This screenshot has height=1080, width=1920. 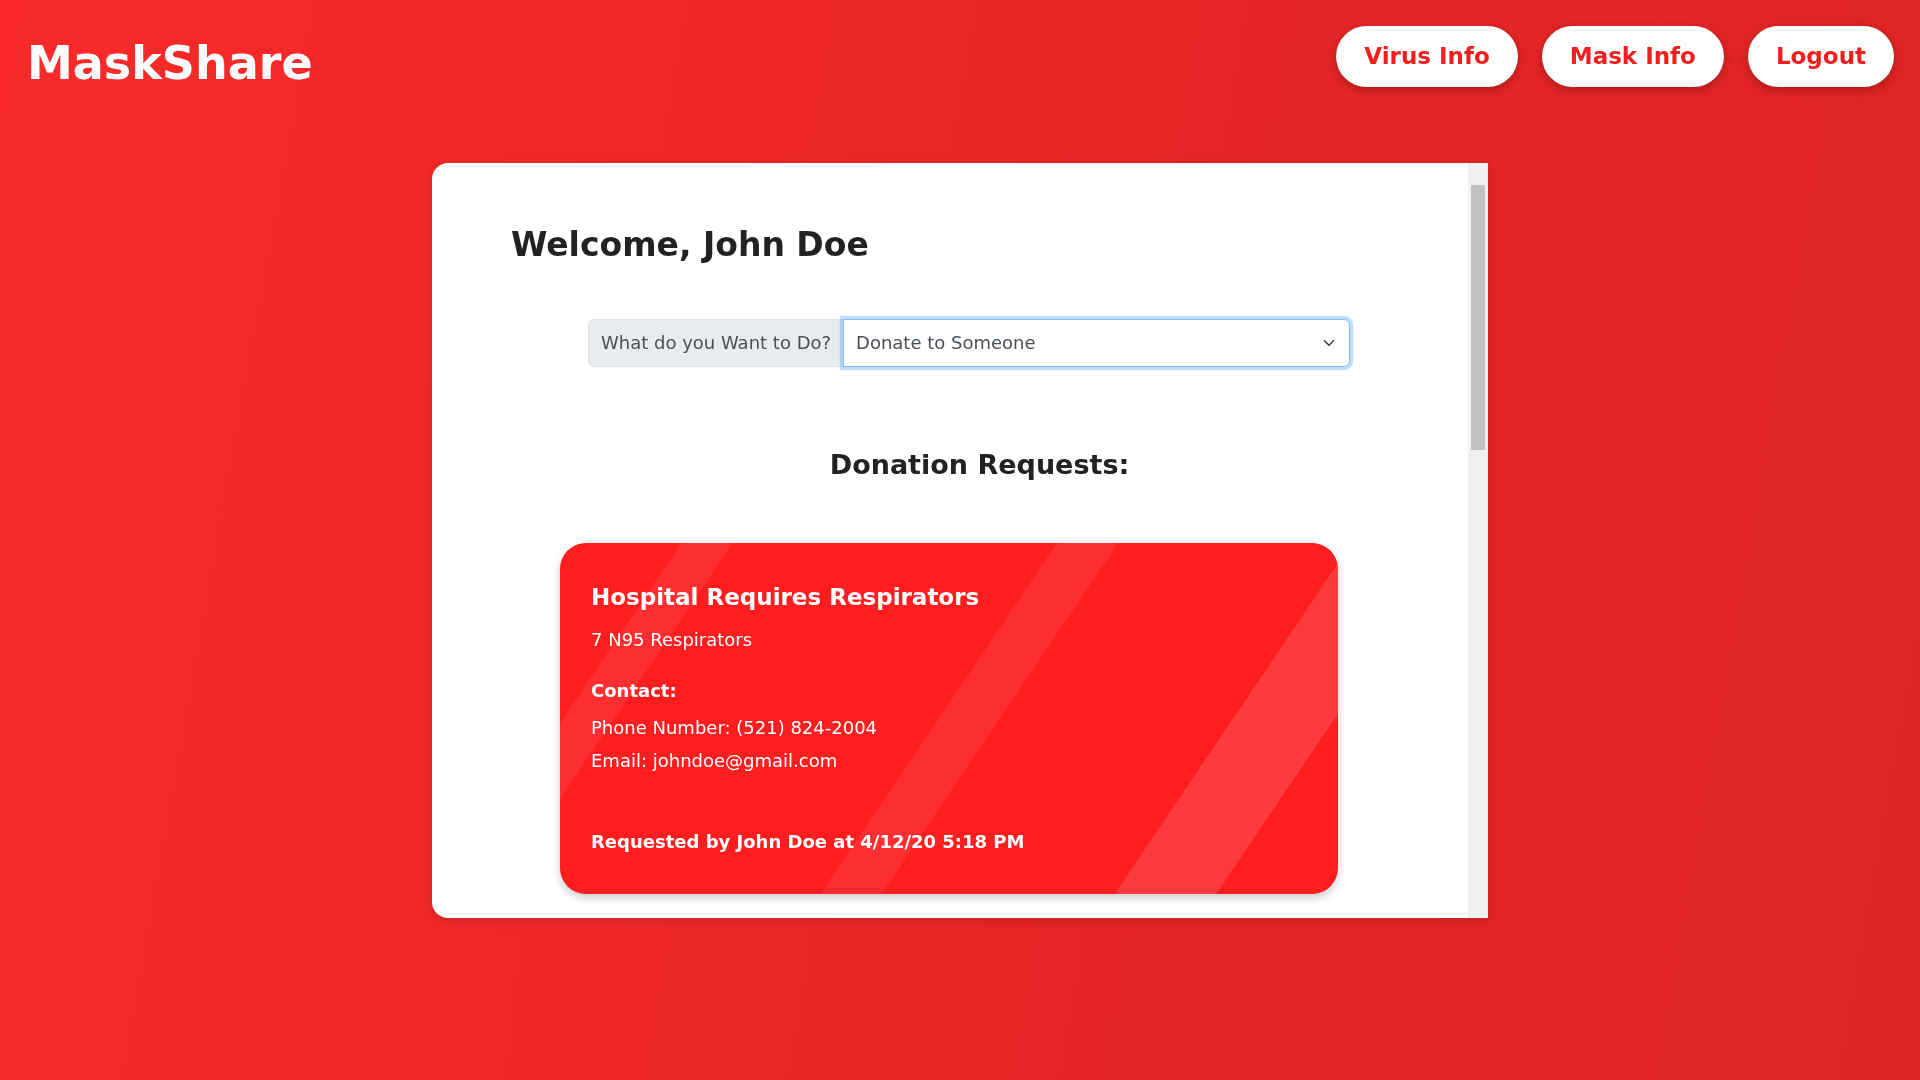 I want to click on contact-label: Contact:, so click(x=634, y=691).